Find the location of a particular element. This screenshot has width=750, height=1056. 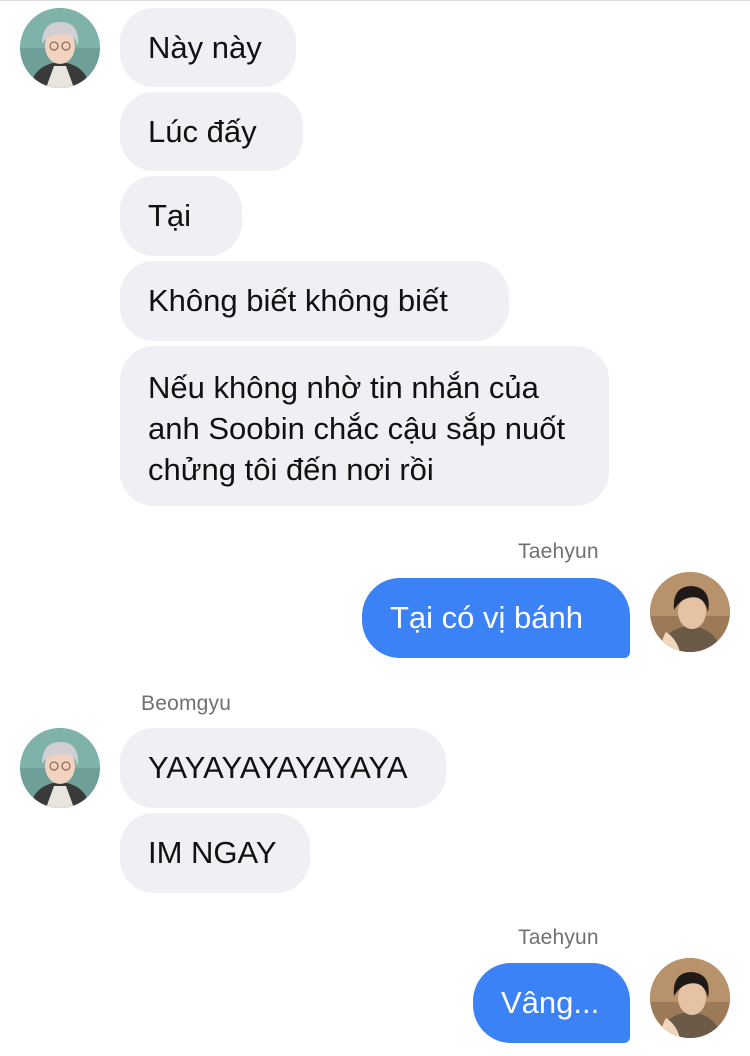

message-bubble: IM NGAY is located at coordinates (215, 853).